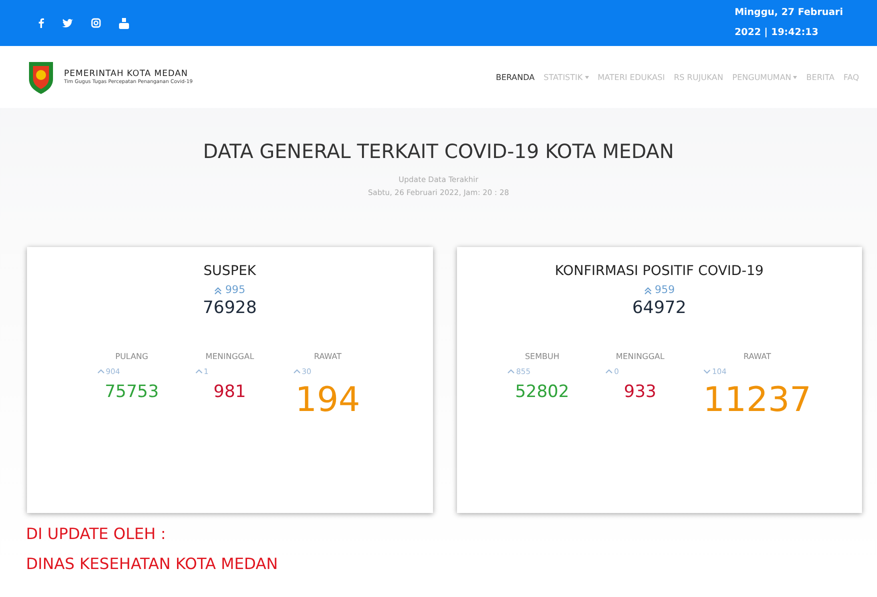  What do you see at coordinates (131, 392) in the screenshot?
I see `stat-value: 75753` at bounding box center [131, 392].